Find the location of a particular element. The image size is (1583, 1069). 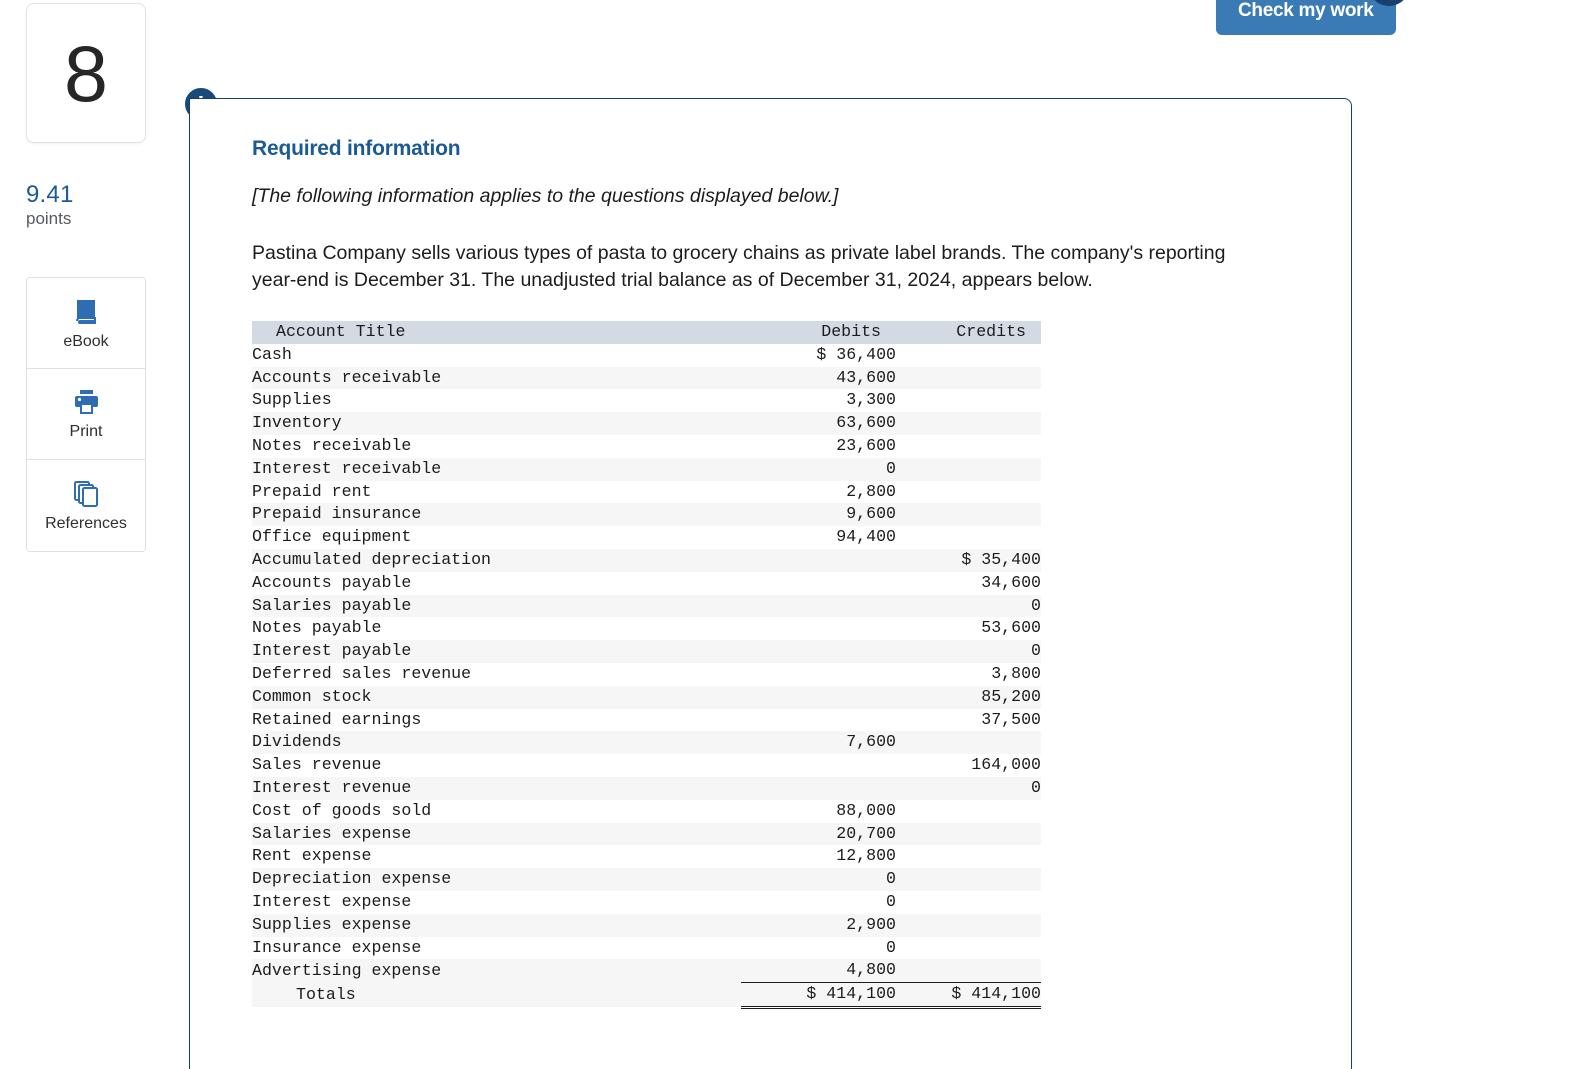

table-row: Prepaid rent 2,800 is located at coordinates (646, 492).